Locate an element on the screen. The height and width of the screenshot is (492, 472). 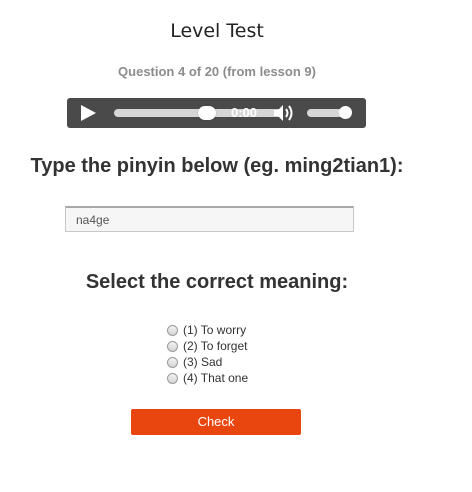
question-counter: Question 4 of 20 (from lesson 9) is located at coordinates (217, 71).